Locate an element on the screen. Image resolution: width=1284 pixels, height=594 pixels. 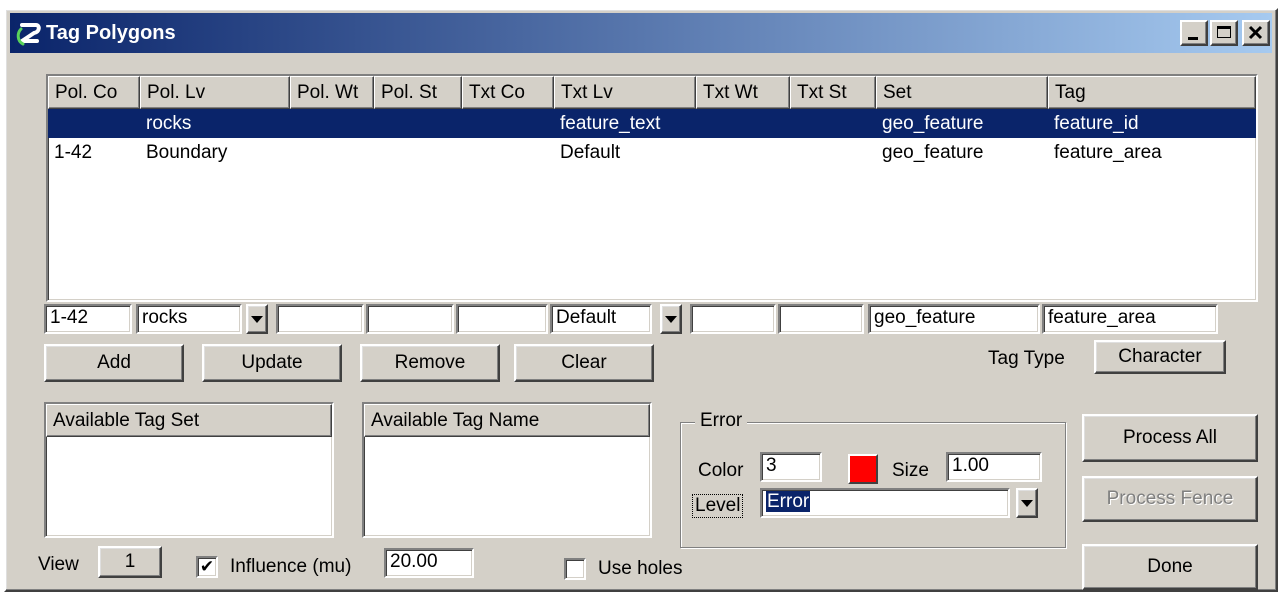
process-fence-button: Process Fence is located at coordinates (1170, 499).